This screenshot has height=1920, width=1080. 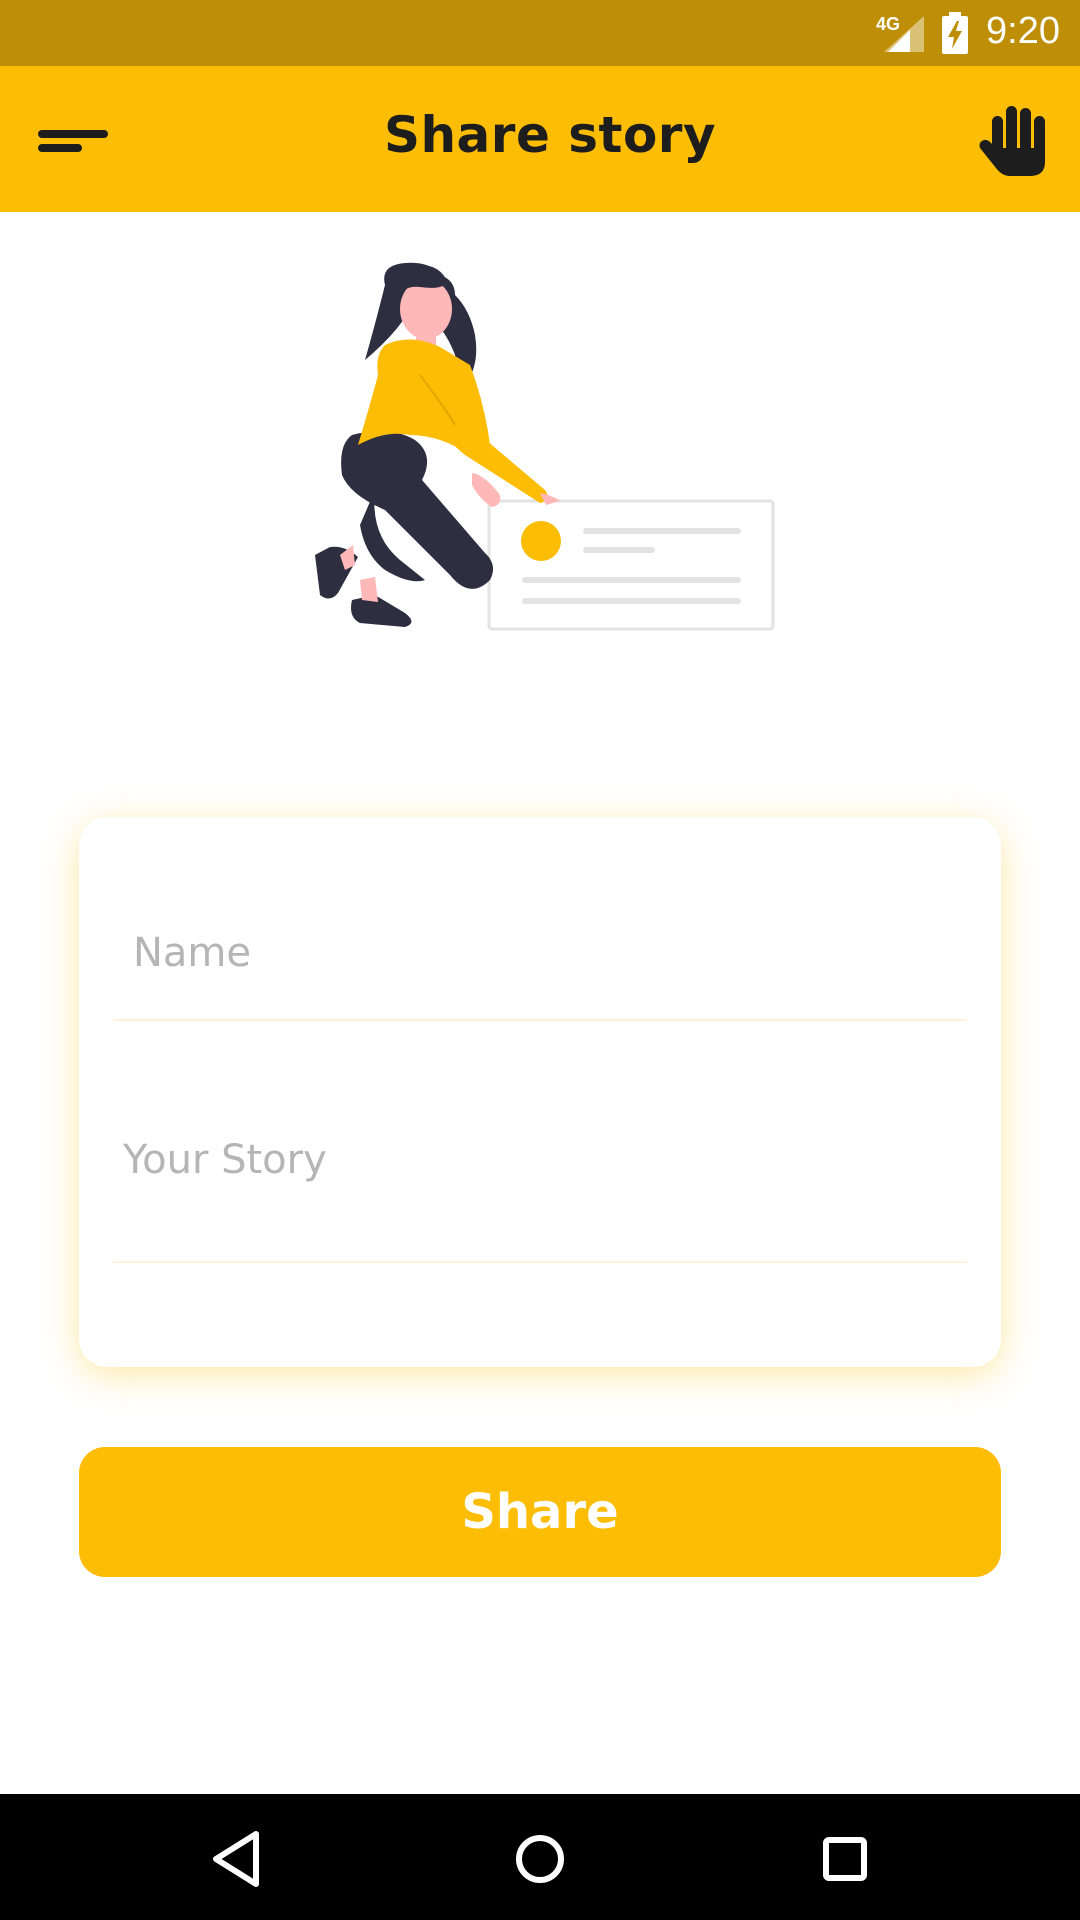 I want to click on name-input, so click(x=540, y=953).